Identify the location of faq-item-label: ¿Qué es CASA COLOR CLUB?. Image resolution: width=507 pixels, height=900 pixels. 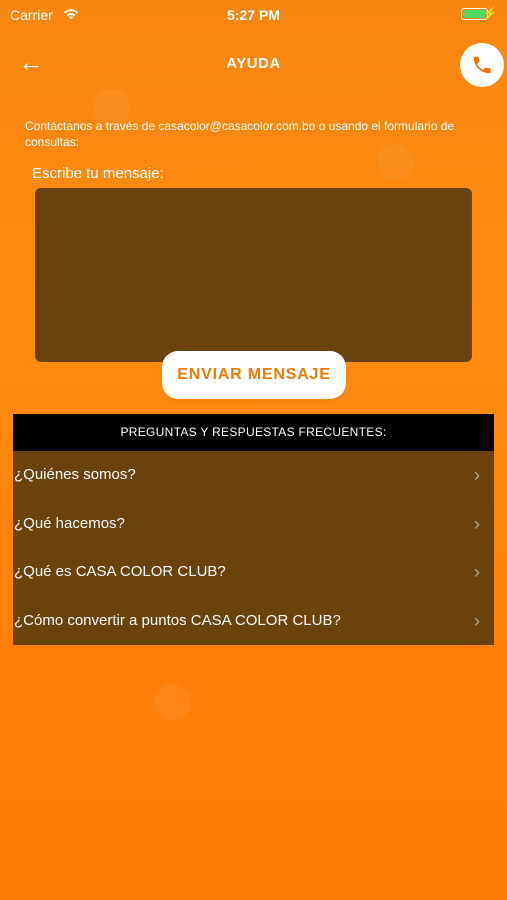
(120, 571).